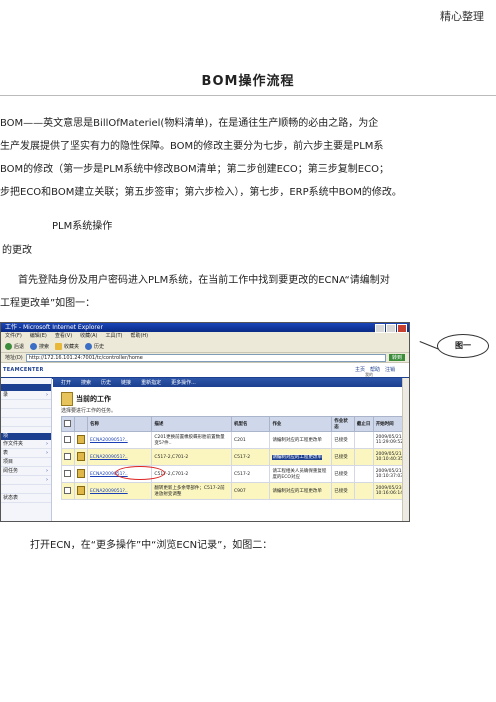  I want to click on sidebar-item: 表 ›, so click(26, 453).